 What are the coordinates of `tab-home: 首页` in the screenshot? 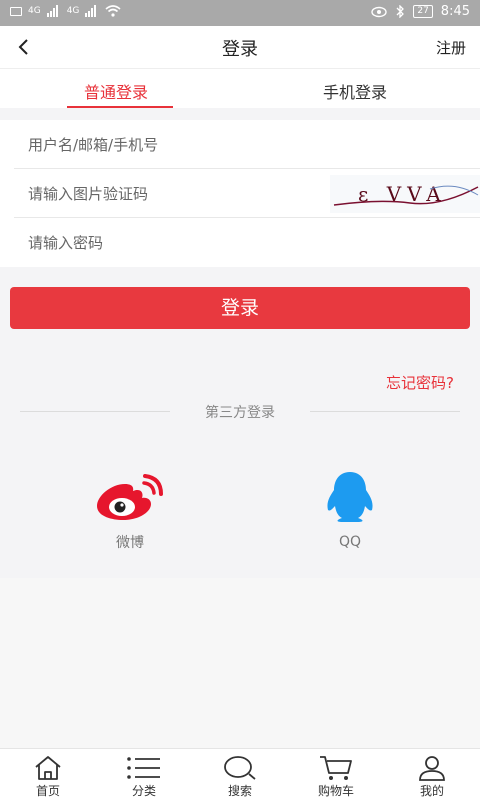 It's located at (48, 774).